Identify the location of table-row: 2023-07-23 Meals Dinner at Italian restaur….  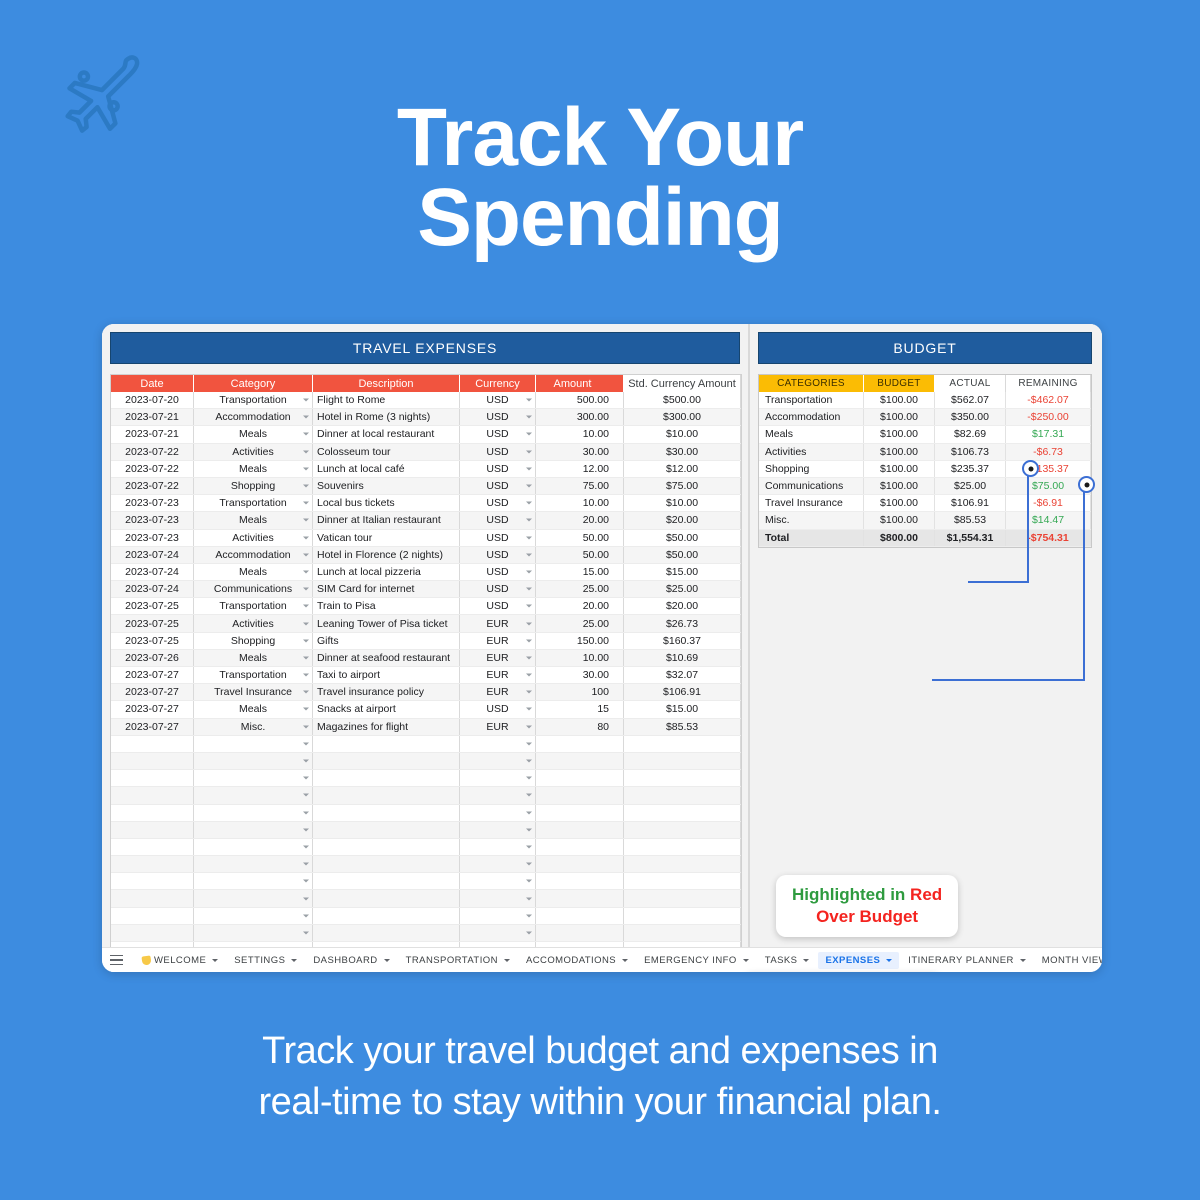
(426, 520).